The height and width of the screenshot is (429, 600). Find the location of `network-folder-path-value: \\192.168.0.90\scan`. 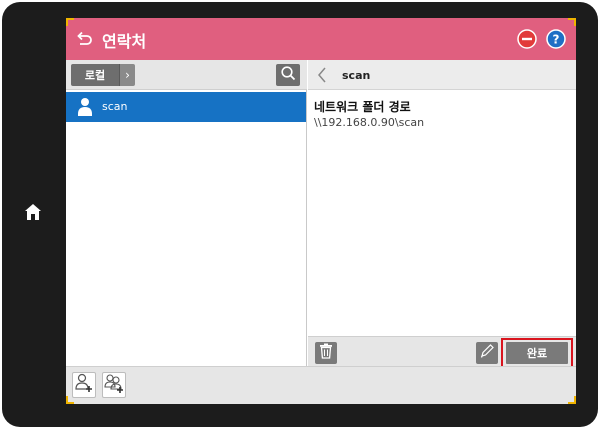

network-folder-path-value: \\192.168.0.90\scan is located at coordinates (369, 122).